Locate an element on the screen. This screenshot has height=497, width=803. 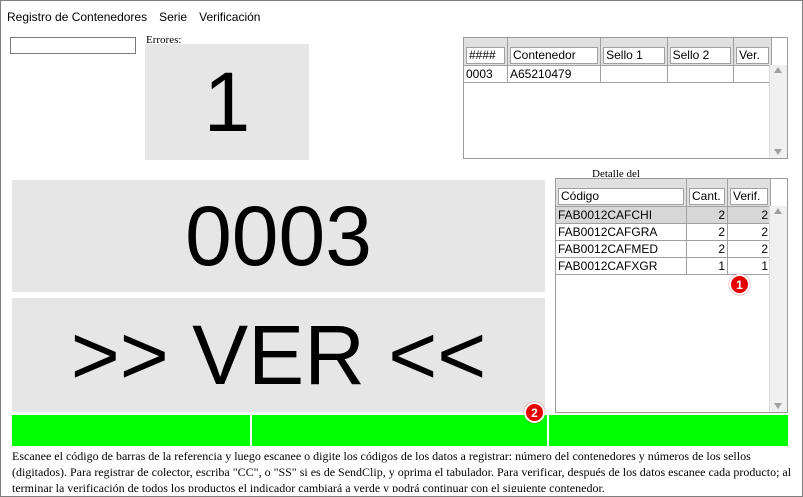
column-header: Cant. is located at coordinates (707, 193).